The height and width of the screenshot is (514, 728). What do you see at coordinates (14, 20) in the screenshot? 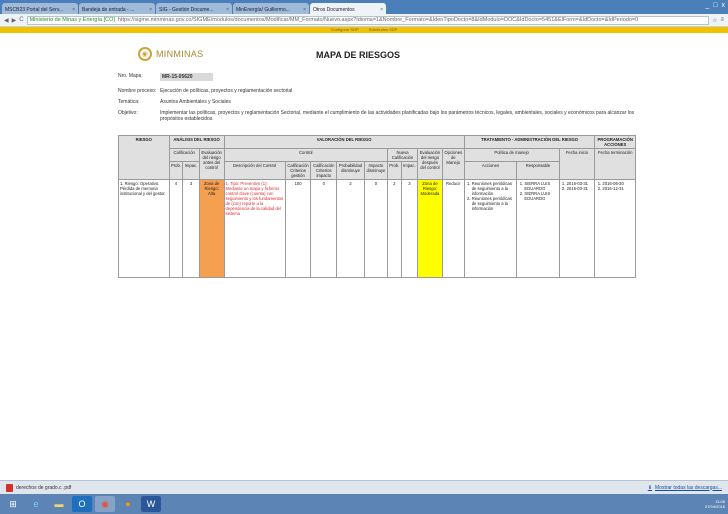
I see `forward-icon: ▶` at bounding box center [14, 20].